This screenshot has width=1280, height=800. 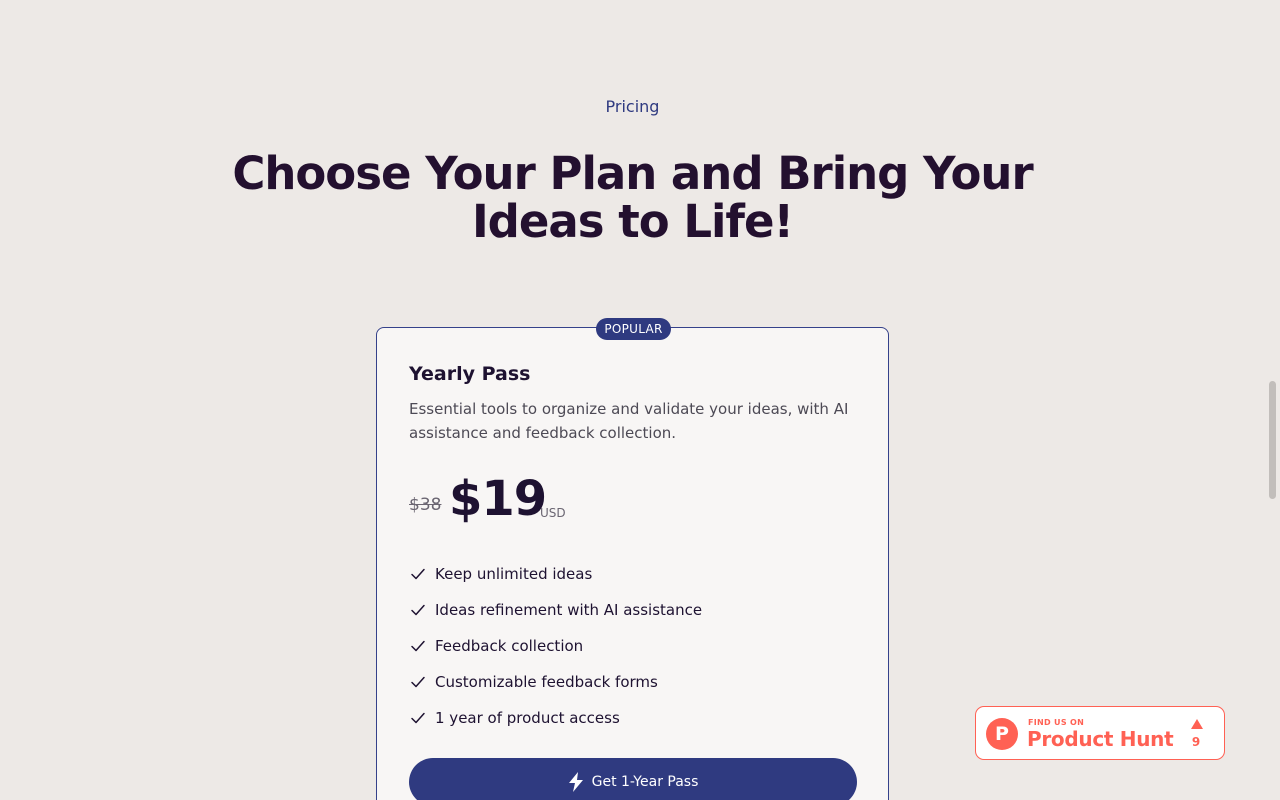 I want to click on get-pass-label: Get 1-Year Pass, so click(x=645, y=782).